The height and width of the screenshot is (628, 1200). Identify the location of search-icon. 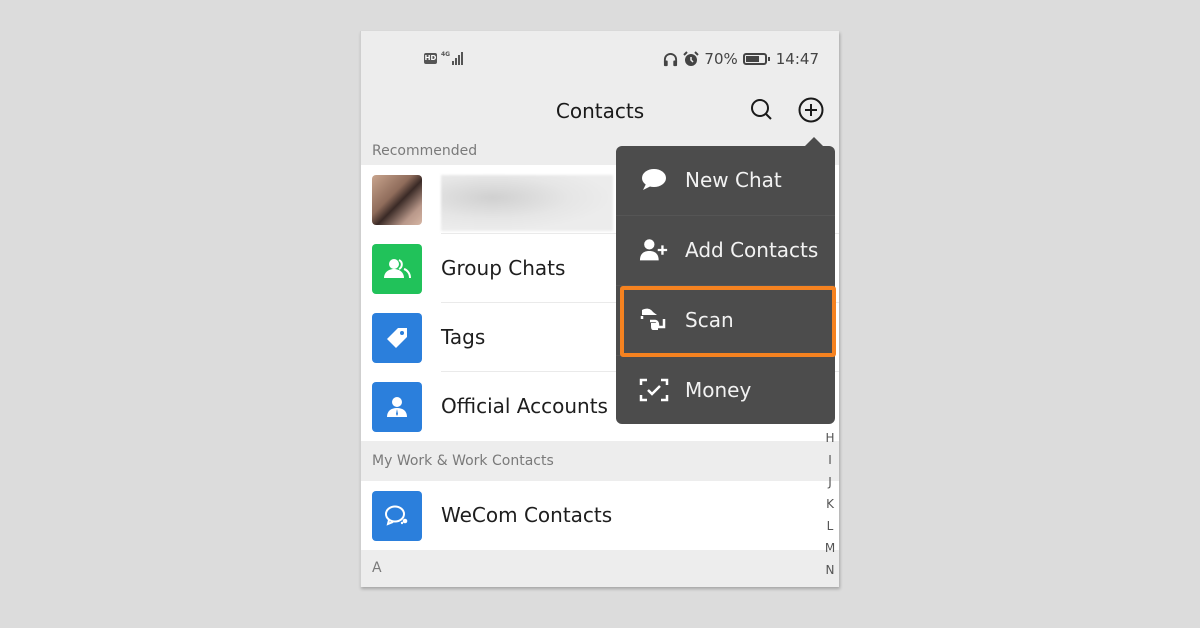
(761, 109).